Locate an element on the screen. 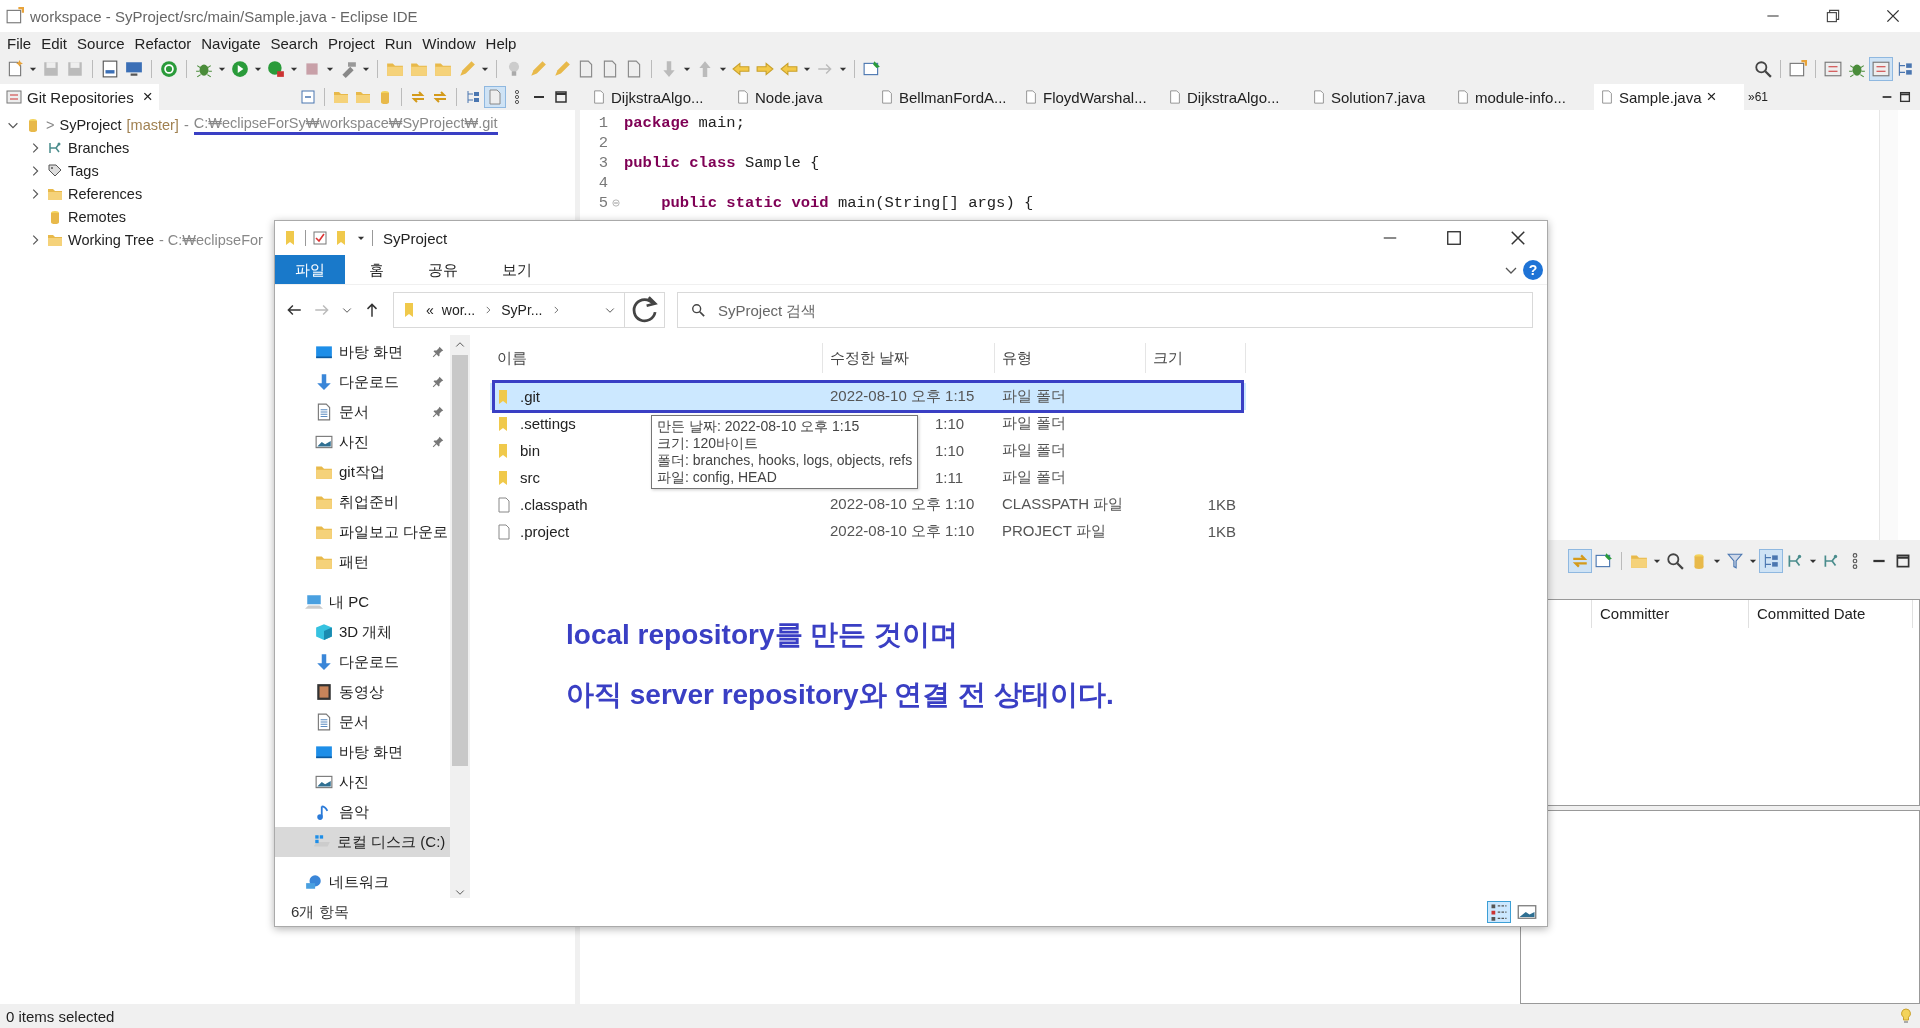 This screenshot has height=1028, width=1920. nav-item: 취업준비 is located at coordinates (362, 502).